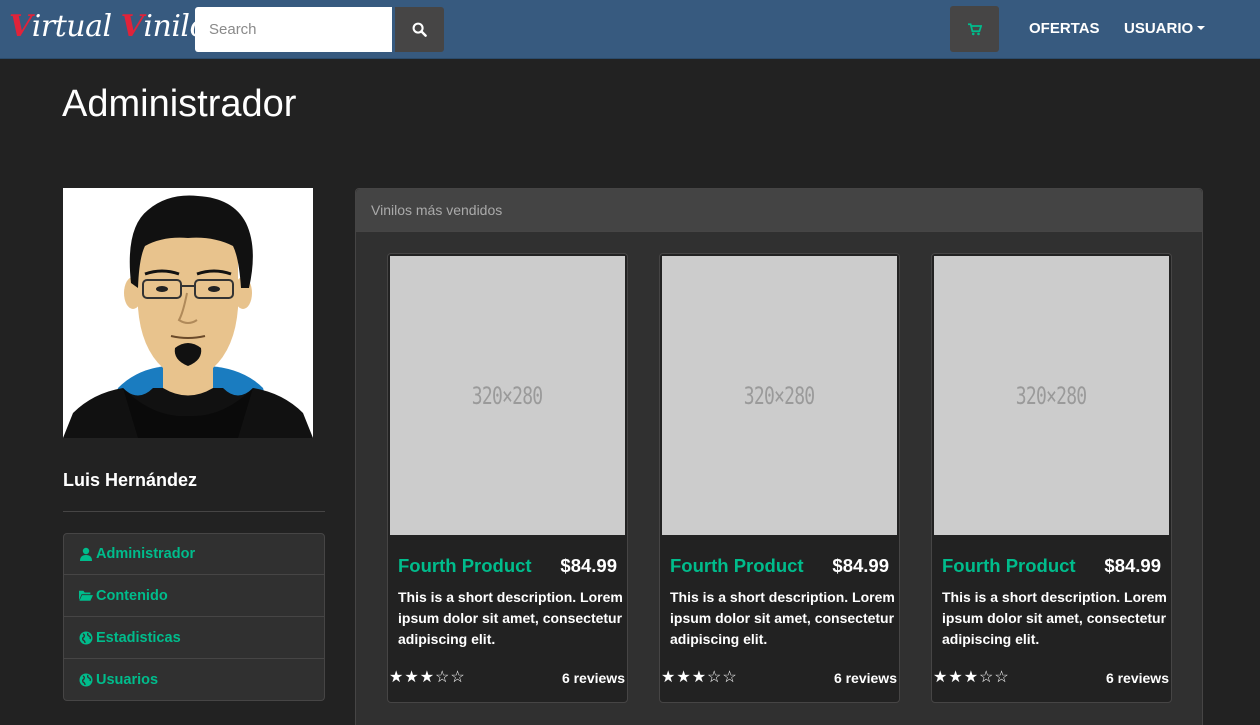  Describe the element at coordinates (1064, 28) in the screenshot. I see `nav-link-ofertas: OFERTAS` at that location.